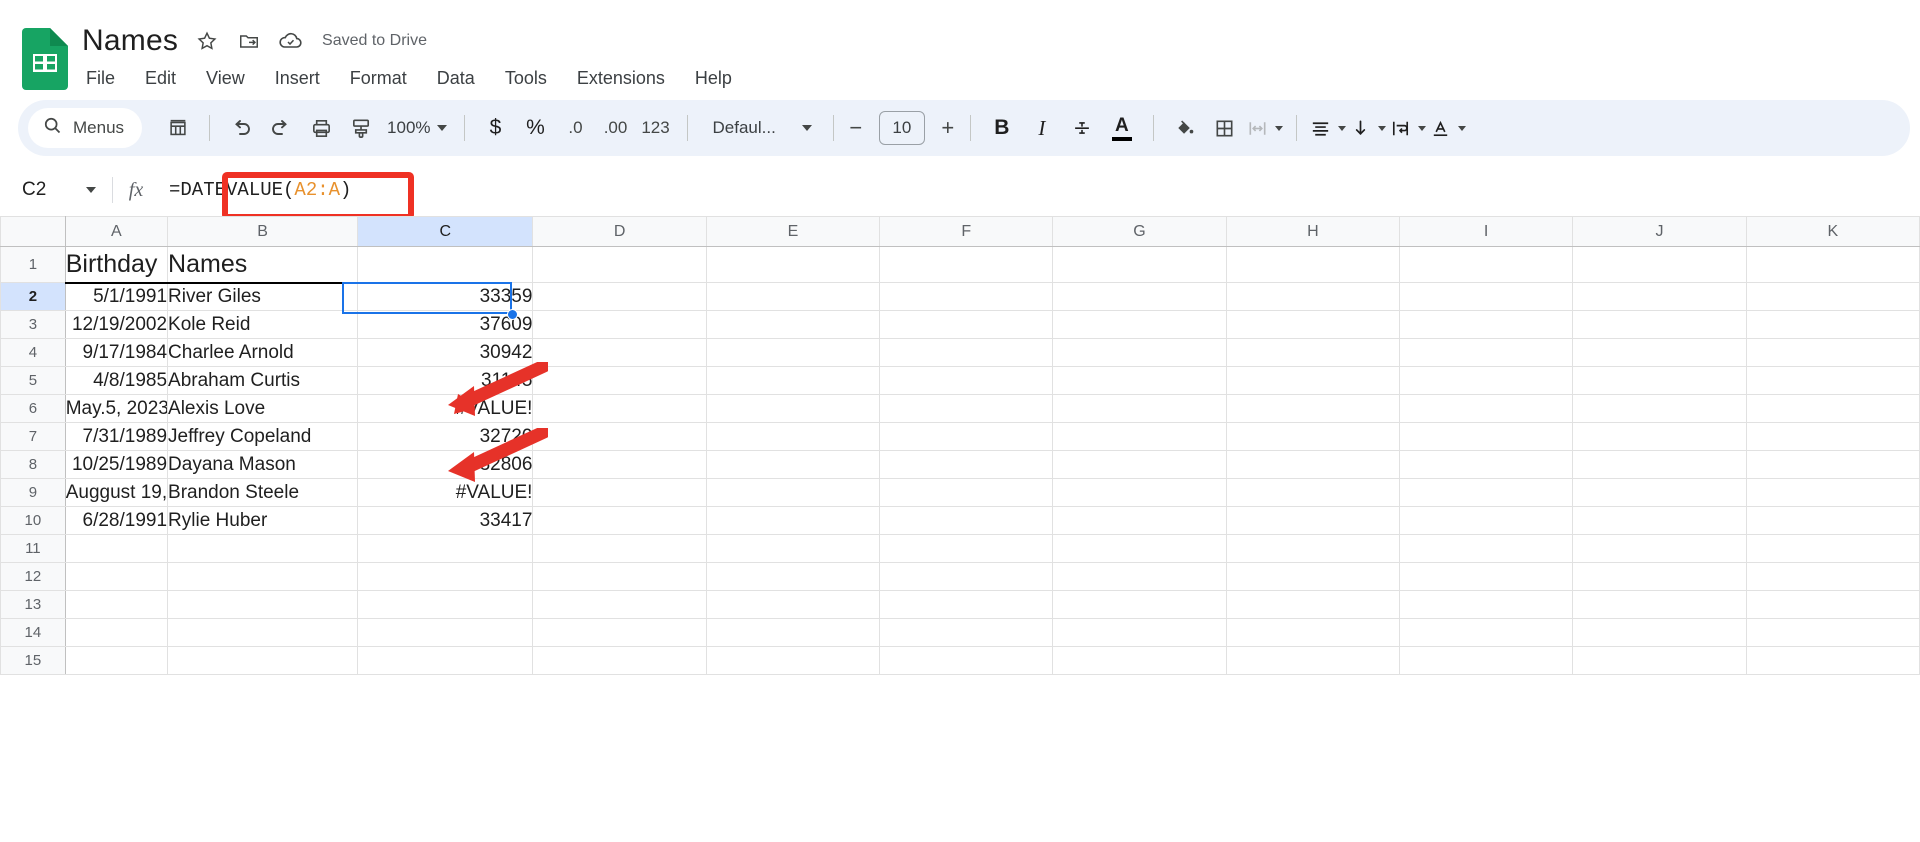 The image size is (1920, 842). I want to click on row-header-6: 6, so click(33, 408).